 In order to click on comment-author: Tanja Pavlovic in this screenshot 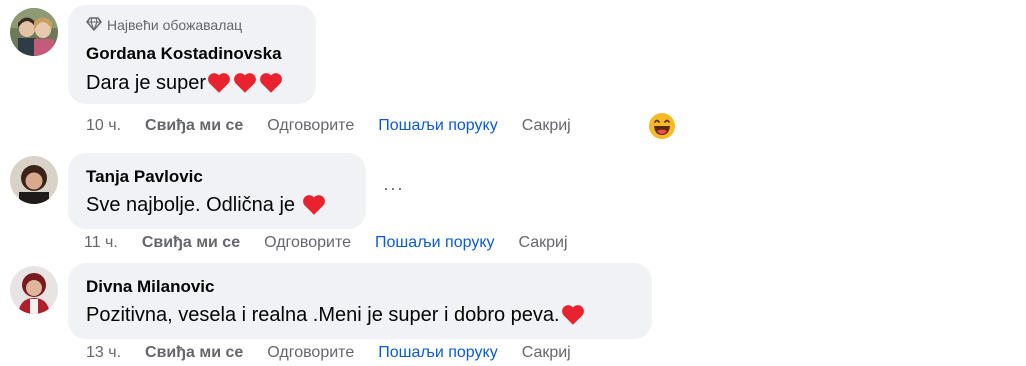, I will do `click(217, 177)`.